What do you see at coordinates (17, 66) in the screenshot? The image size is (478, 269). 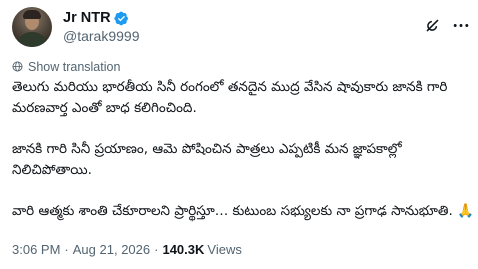 I see `globe-icon` at bounding box center [17, 66].